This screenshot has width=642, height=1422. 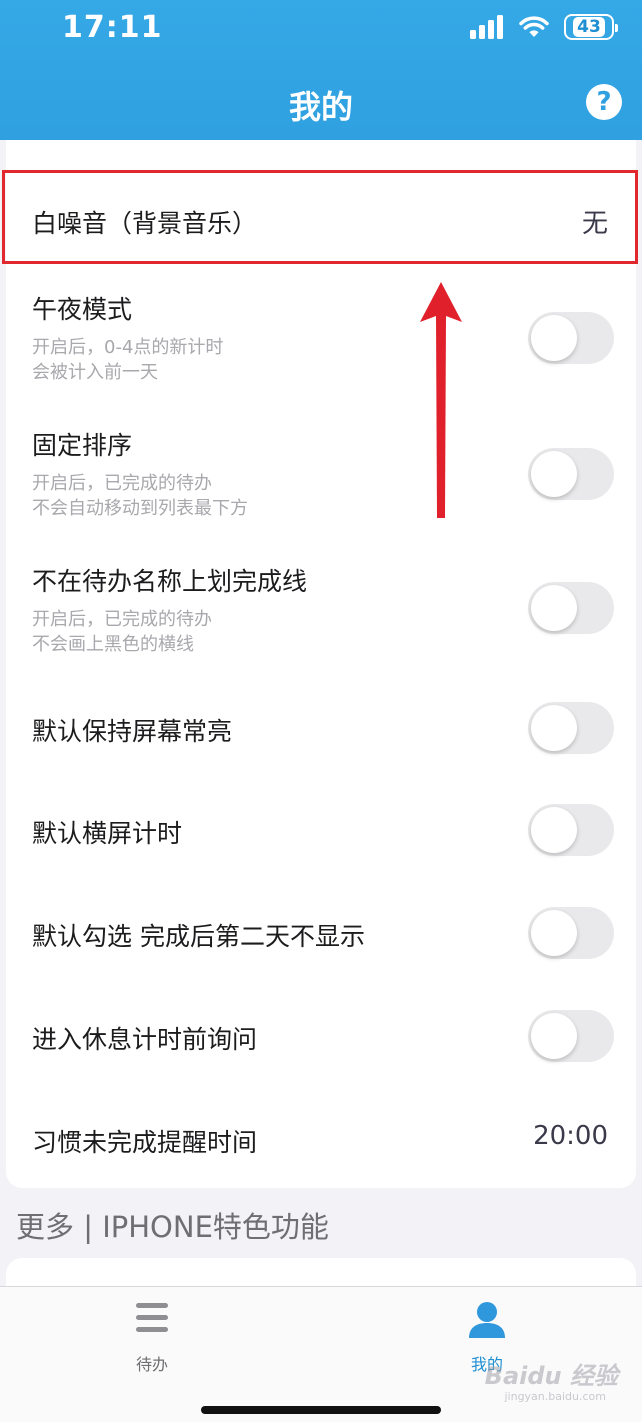 What do you see at coordinates (321, 70) in the screenshot?
I see `app-header: 17:11 43 我的 ?` at bounding box center [321, 70].